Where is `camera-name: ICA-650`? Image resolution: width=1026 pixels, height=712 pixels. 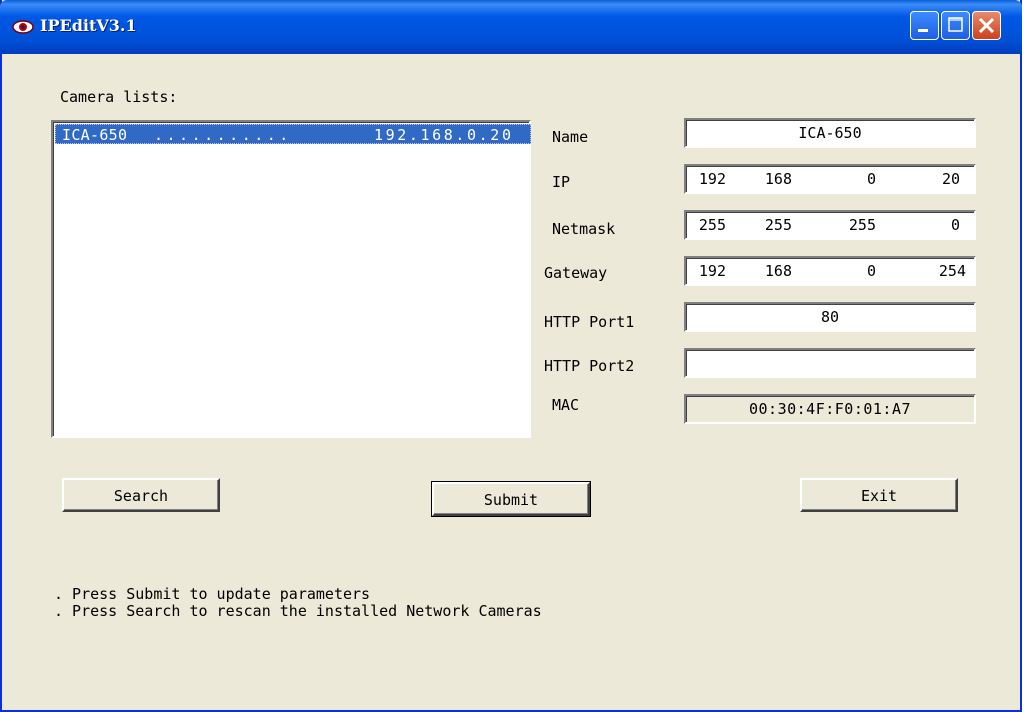 camera-name: ICA-650 is located at coordinates (95, 135).